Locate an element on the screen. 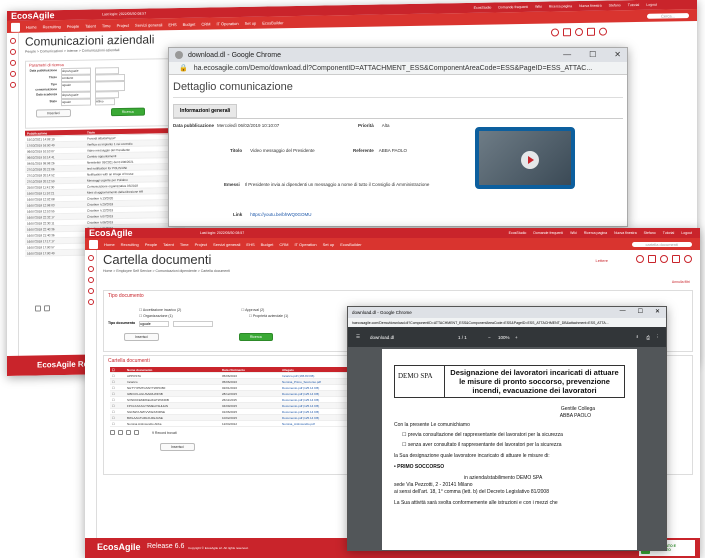  top-link: Nuova finestra is located at coordinates (590, 6).